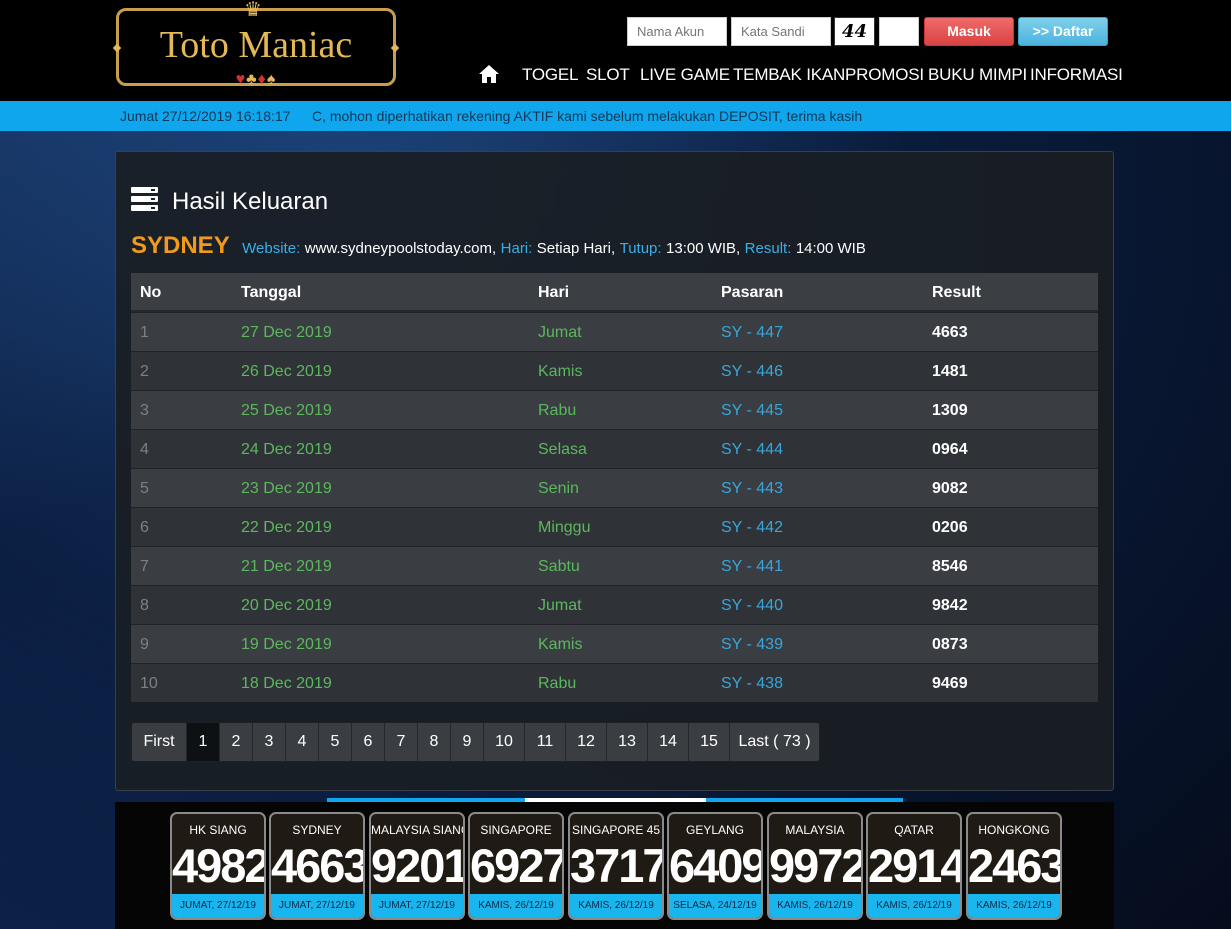  Describe the element at coordinates (144, 199) in the screenshot. I see `server-list-icon` at that location.